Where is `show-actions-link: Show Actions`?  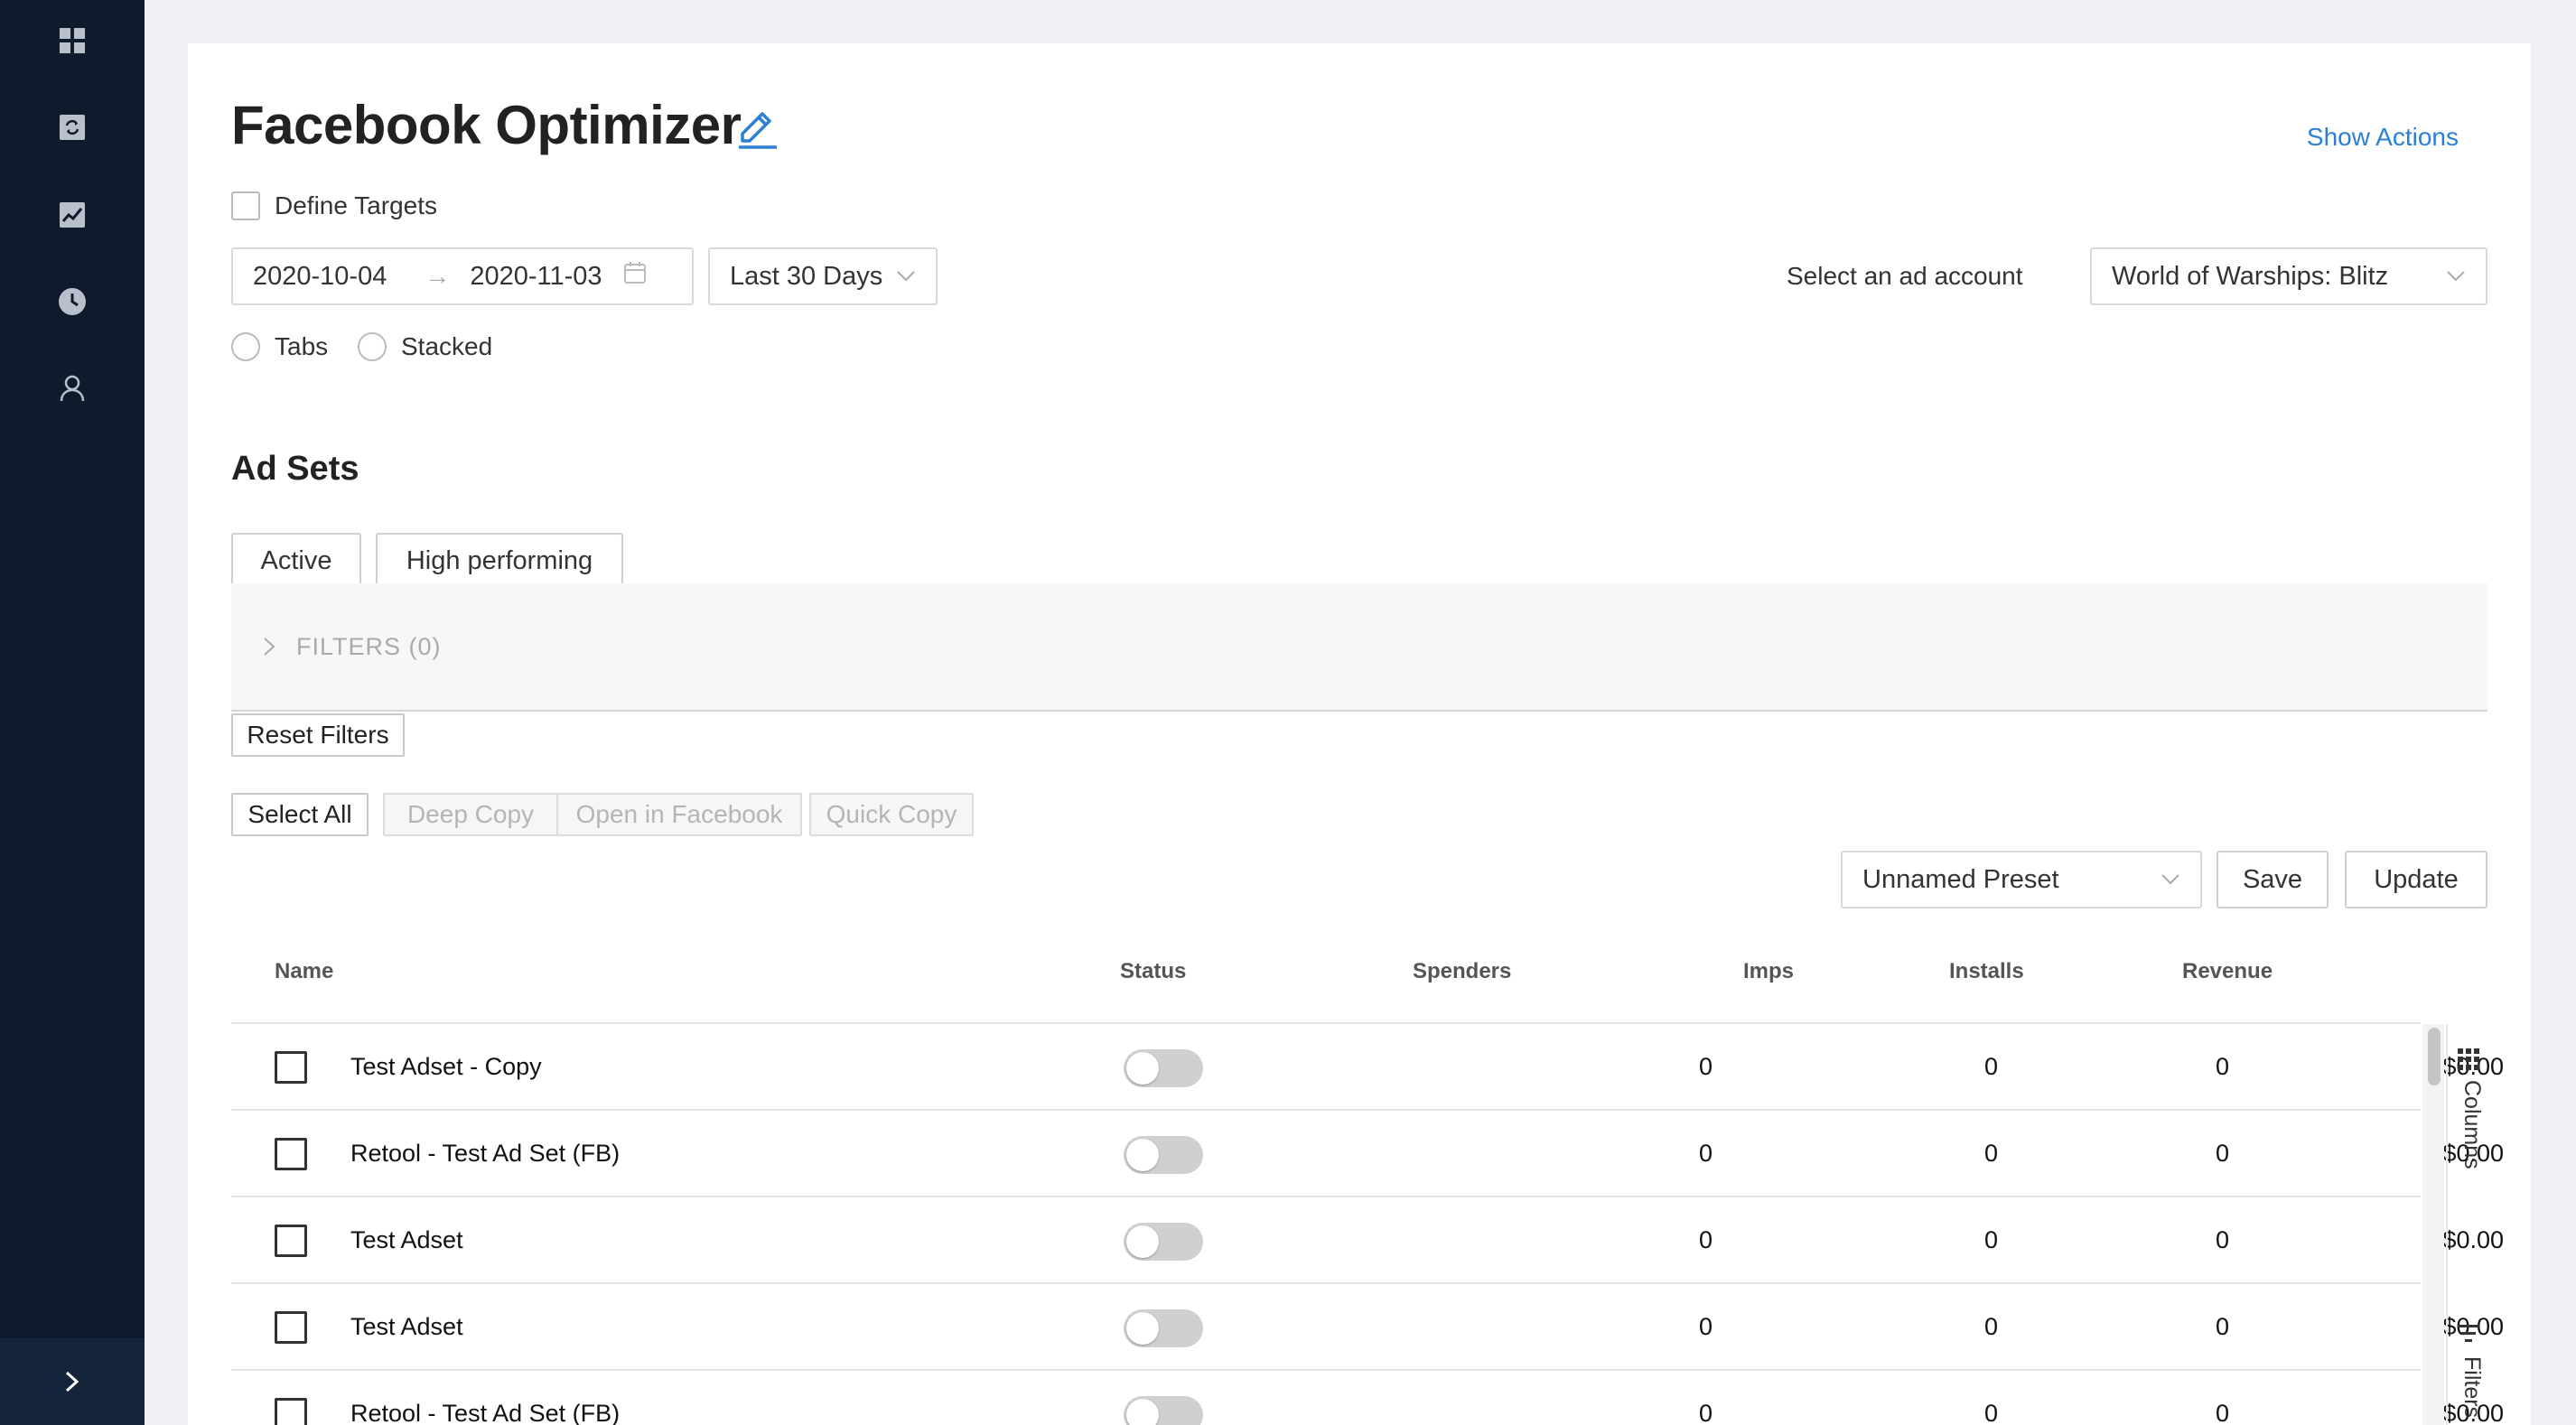 show-actions-link: Show Actions is located at coordinates (2383, 137).